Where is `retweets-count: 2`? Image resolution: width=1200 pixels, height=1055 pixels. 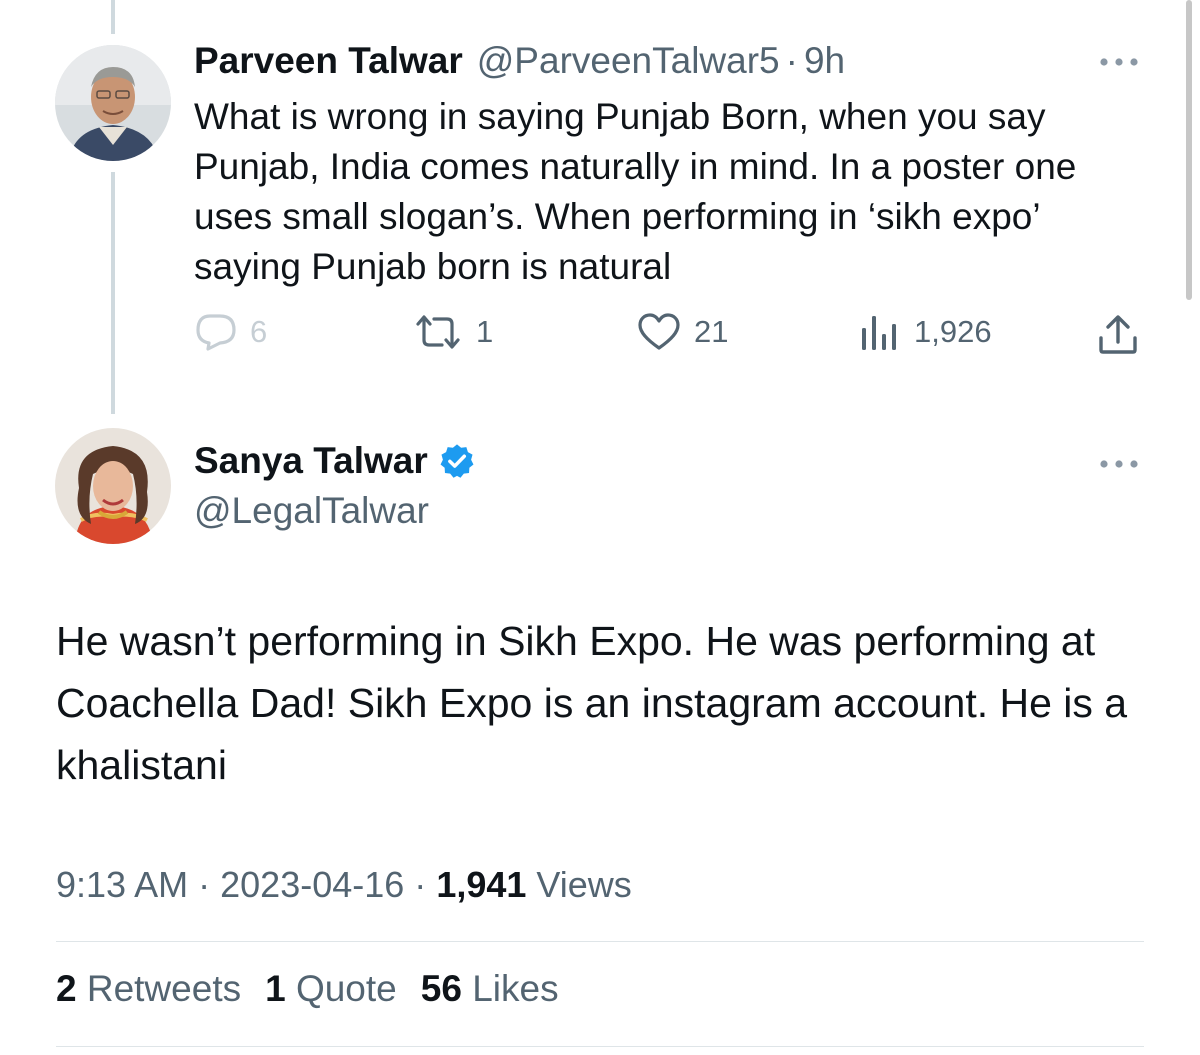
retweets-count: 2 is located at coordinates (66, 988).